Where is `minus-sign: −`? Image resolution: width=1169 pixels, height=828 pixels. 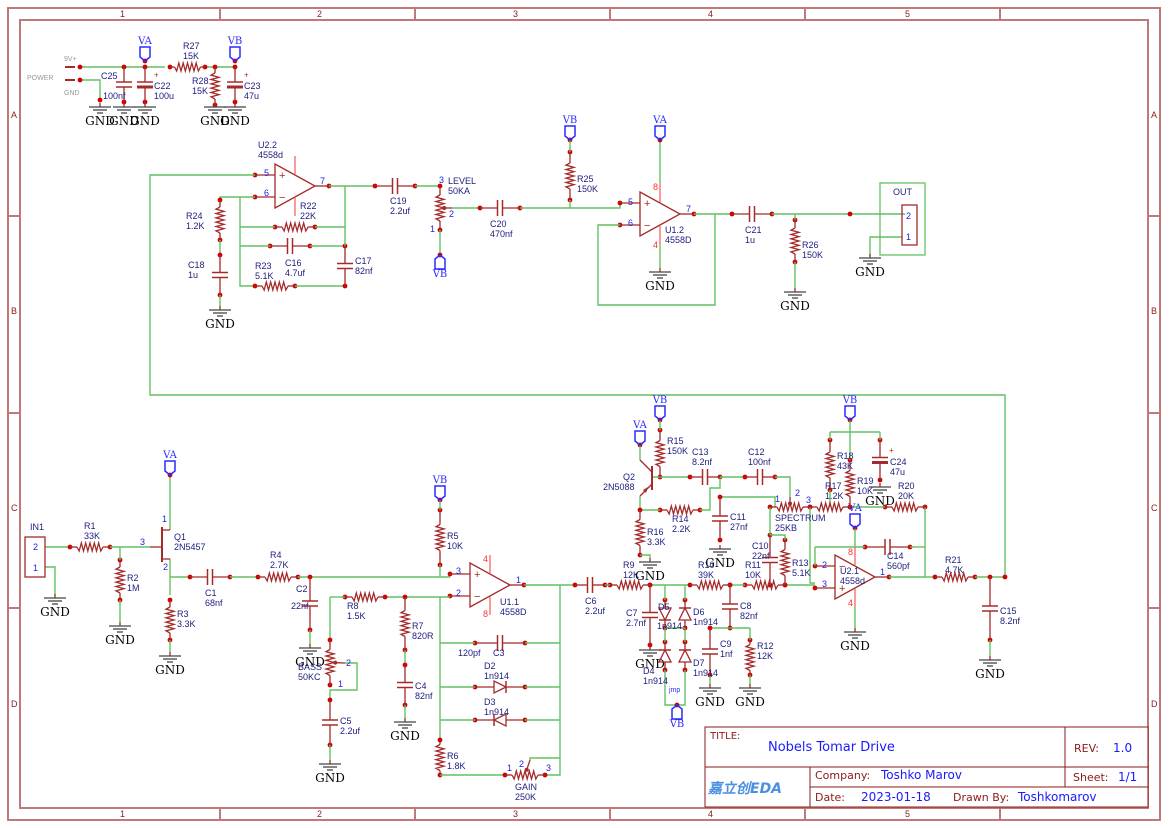 minus-sign: − is located at coordinates (282, 198).